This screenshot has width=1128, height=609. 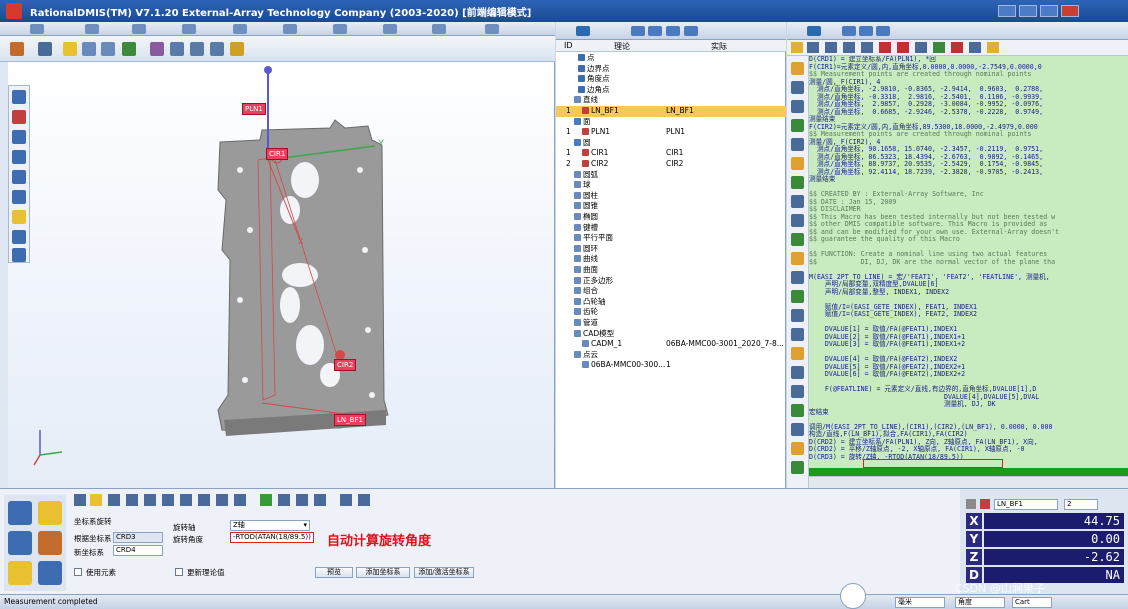 What do you see at coordinates (19, 117) in the screenshot?
I see `probe-red-icon` at bounding box center [19, 117].